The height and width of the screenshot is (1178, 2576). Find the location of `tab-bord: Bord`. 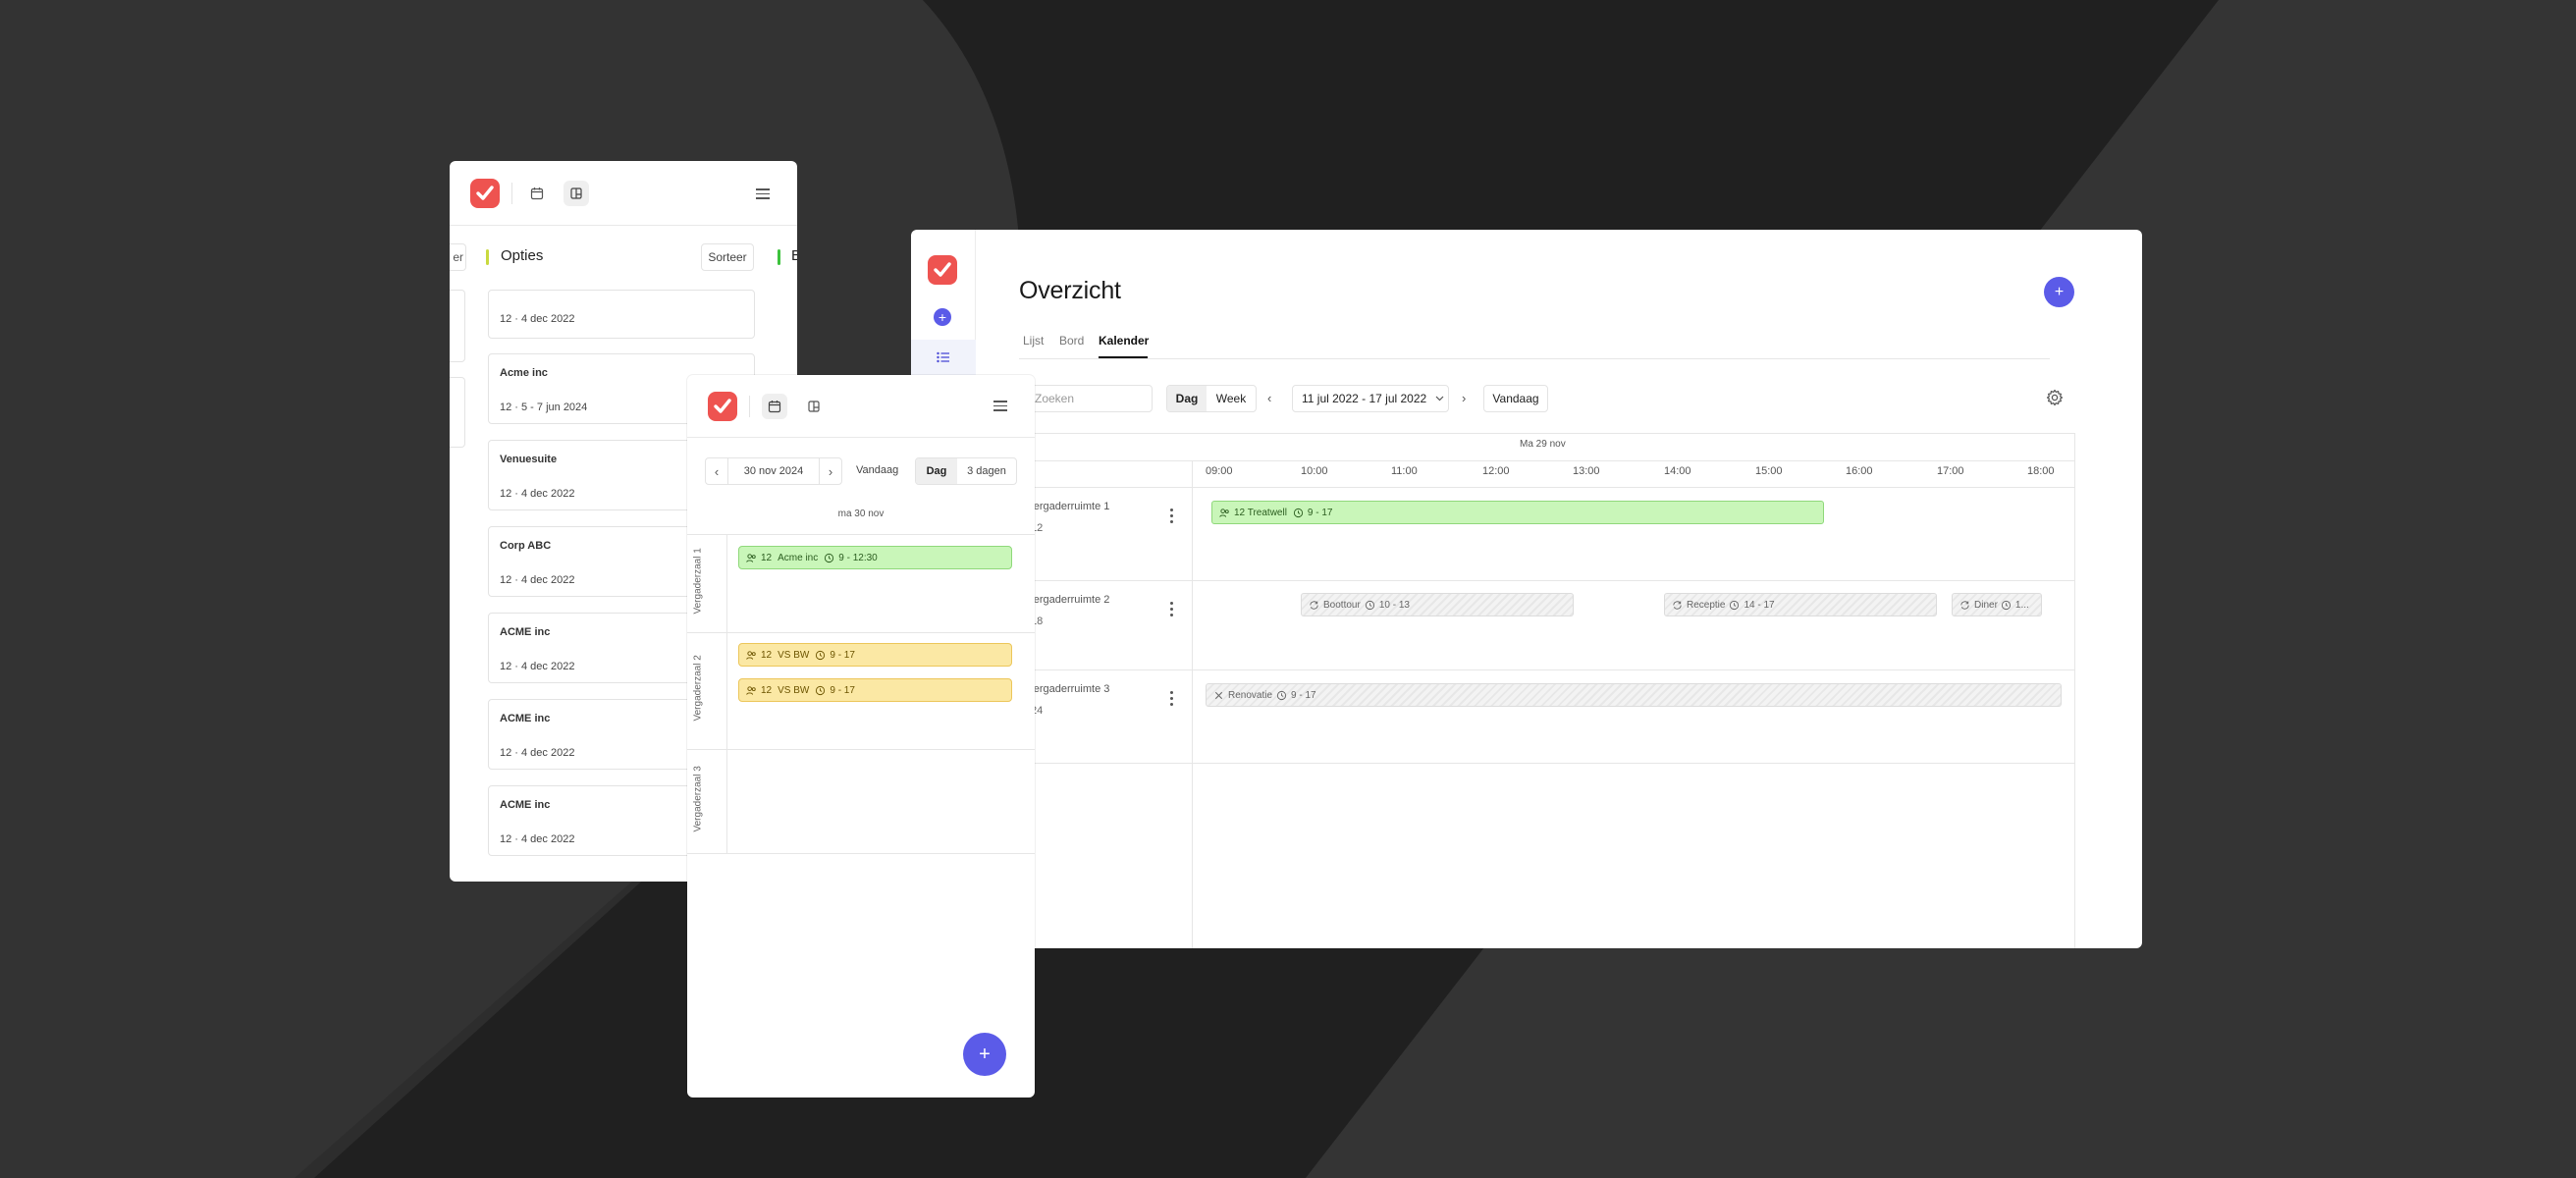

tab-bord: Bord is located at coordinates (1071, 341).